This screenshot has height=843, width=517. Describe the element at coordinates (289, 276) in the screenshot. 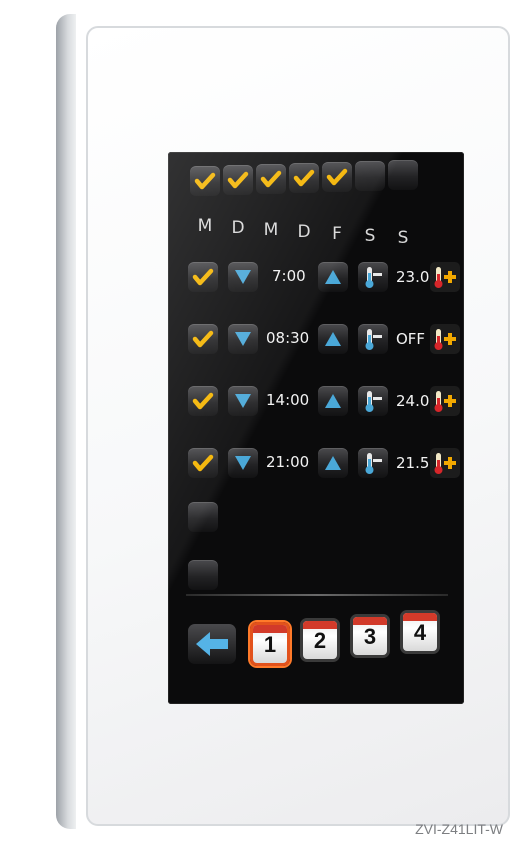

I see `schedule-time: 7:00` at that location.